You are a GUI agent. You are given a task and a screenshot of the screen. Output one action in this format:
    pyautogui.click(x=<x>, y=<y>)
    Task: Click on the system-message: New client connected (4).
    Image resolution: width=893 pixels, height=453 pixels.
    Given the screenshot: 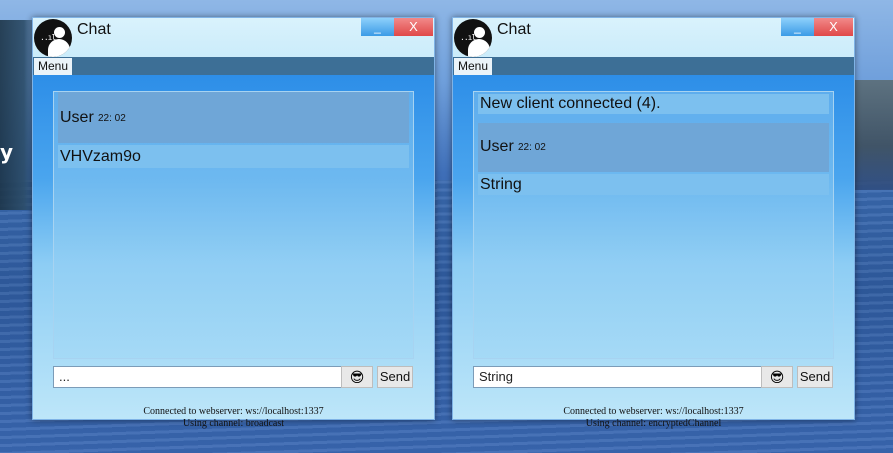 What is the action you would take?
    pyautogui.click(x=653, y=104)
    